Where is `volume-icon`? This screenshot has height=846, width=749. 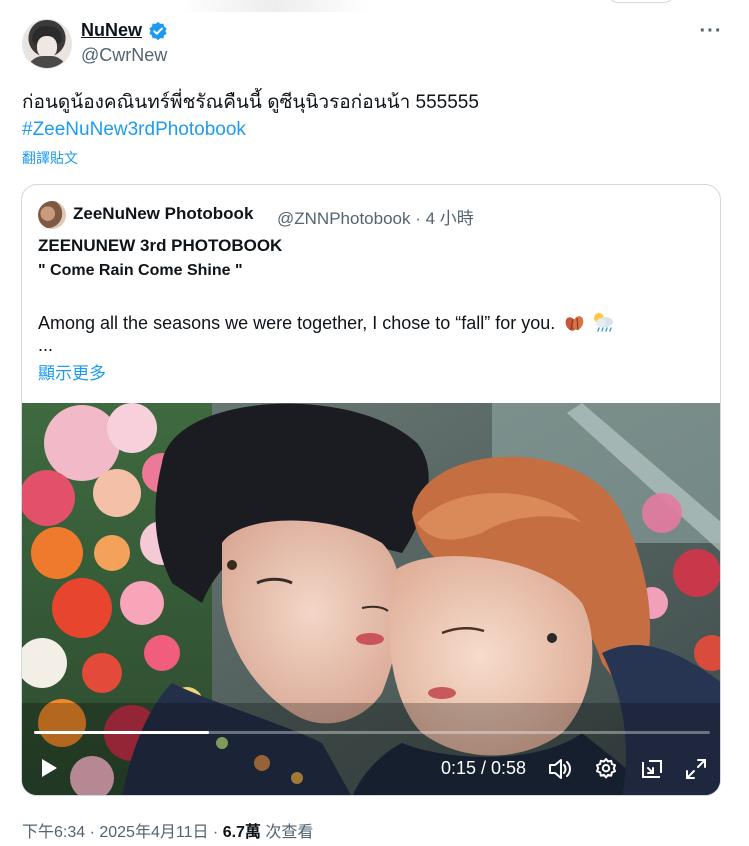
volume-icon is located at coordinates (560, 769).